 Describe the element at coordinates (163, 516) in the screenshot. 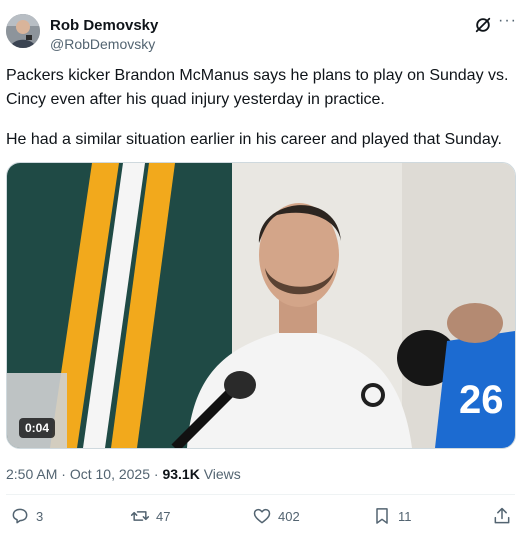

I see `repost-count: 47` at that location.